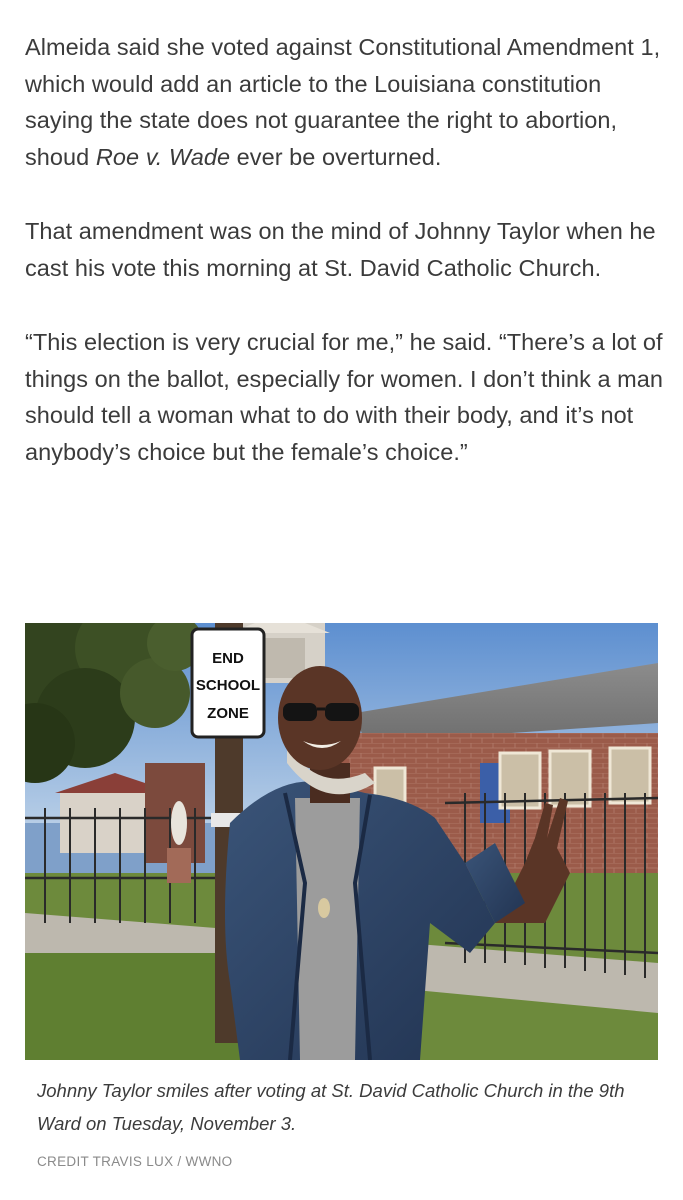 The image size is (683, 1200). What do you see at coordinates (228, 658) in the screenshot?
I see `sign-line-1: END` at bounding box center [228, 658].